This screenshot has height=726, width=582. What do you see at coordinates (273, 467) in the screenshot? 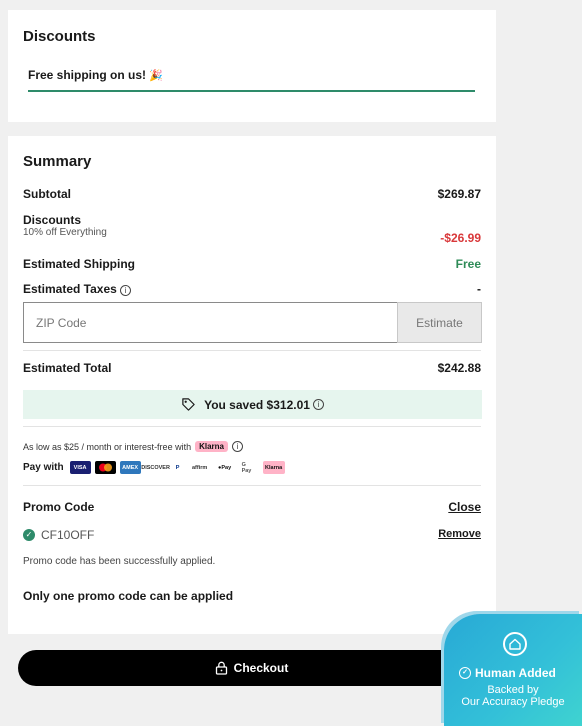
I see `klarna-icon: Klarna` at bounding box center [273, 467].